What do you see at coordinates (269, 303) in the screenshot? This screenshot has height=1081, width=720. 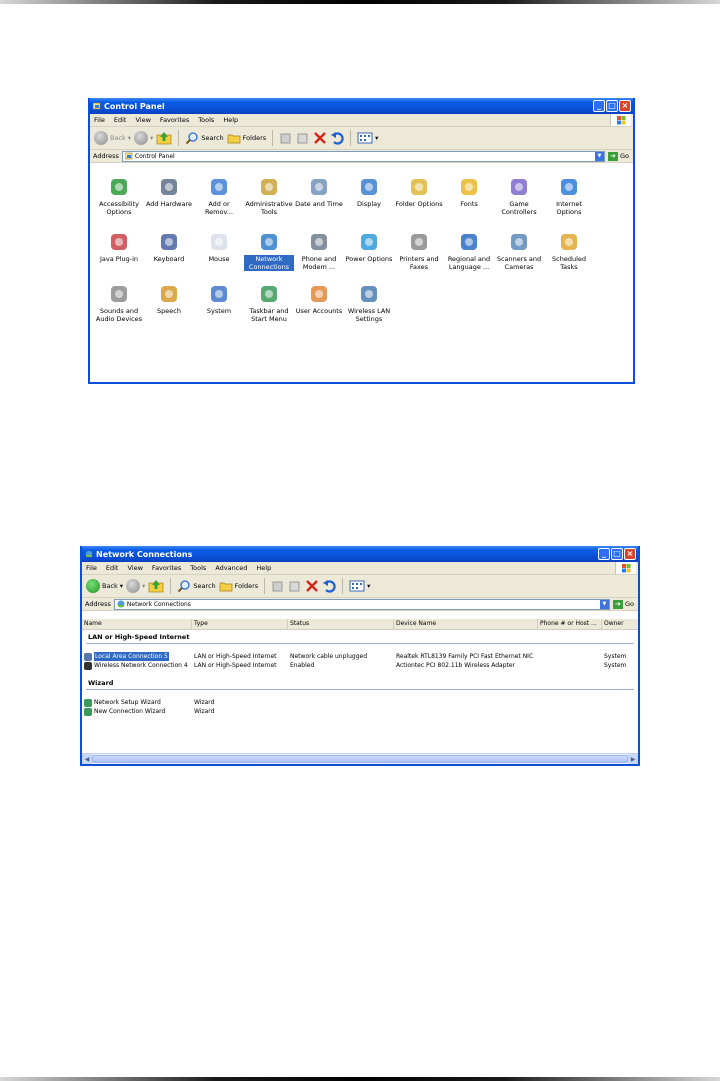 I see `cp-item-taskbar-and-start-menu: Taskbar and Start Menu` at bounding box center [269, 303].